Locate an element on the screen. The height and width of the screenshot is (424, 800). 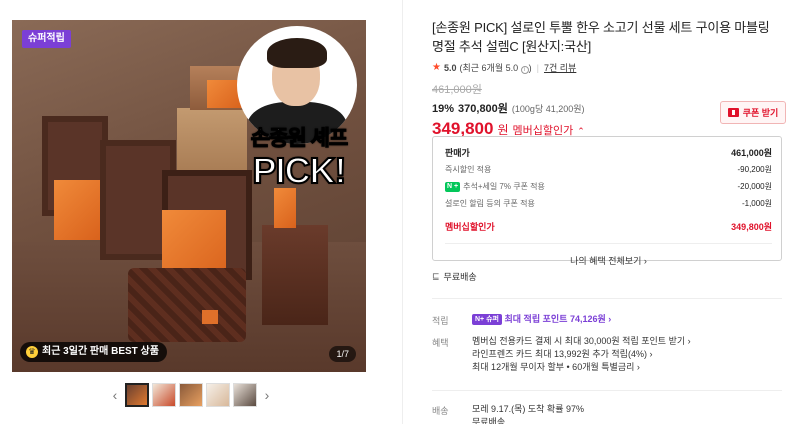
crown-icon: ♛ is located at coordinates (32, 352).